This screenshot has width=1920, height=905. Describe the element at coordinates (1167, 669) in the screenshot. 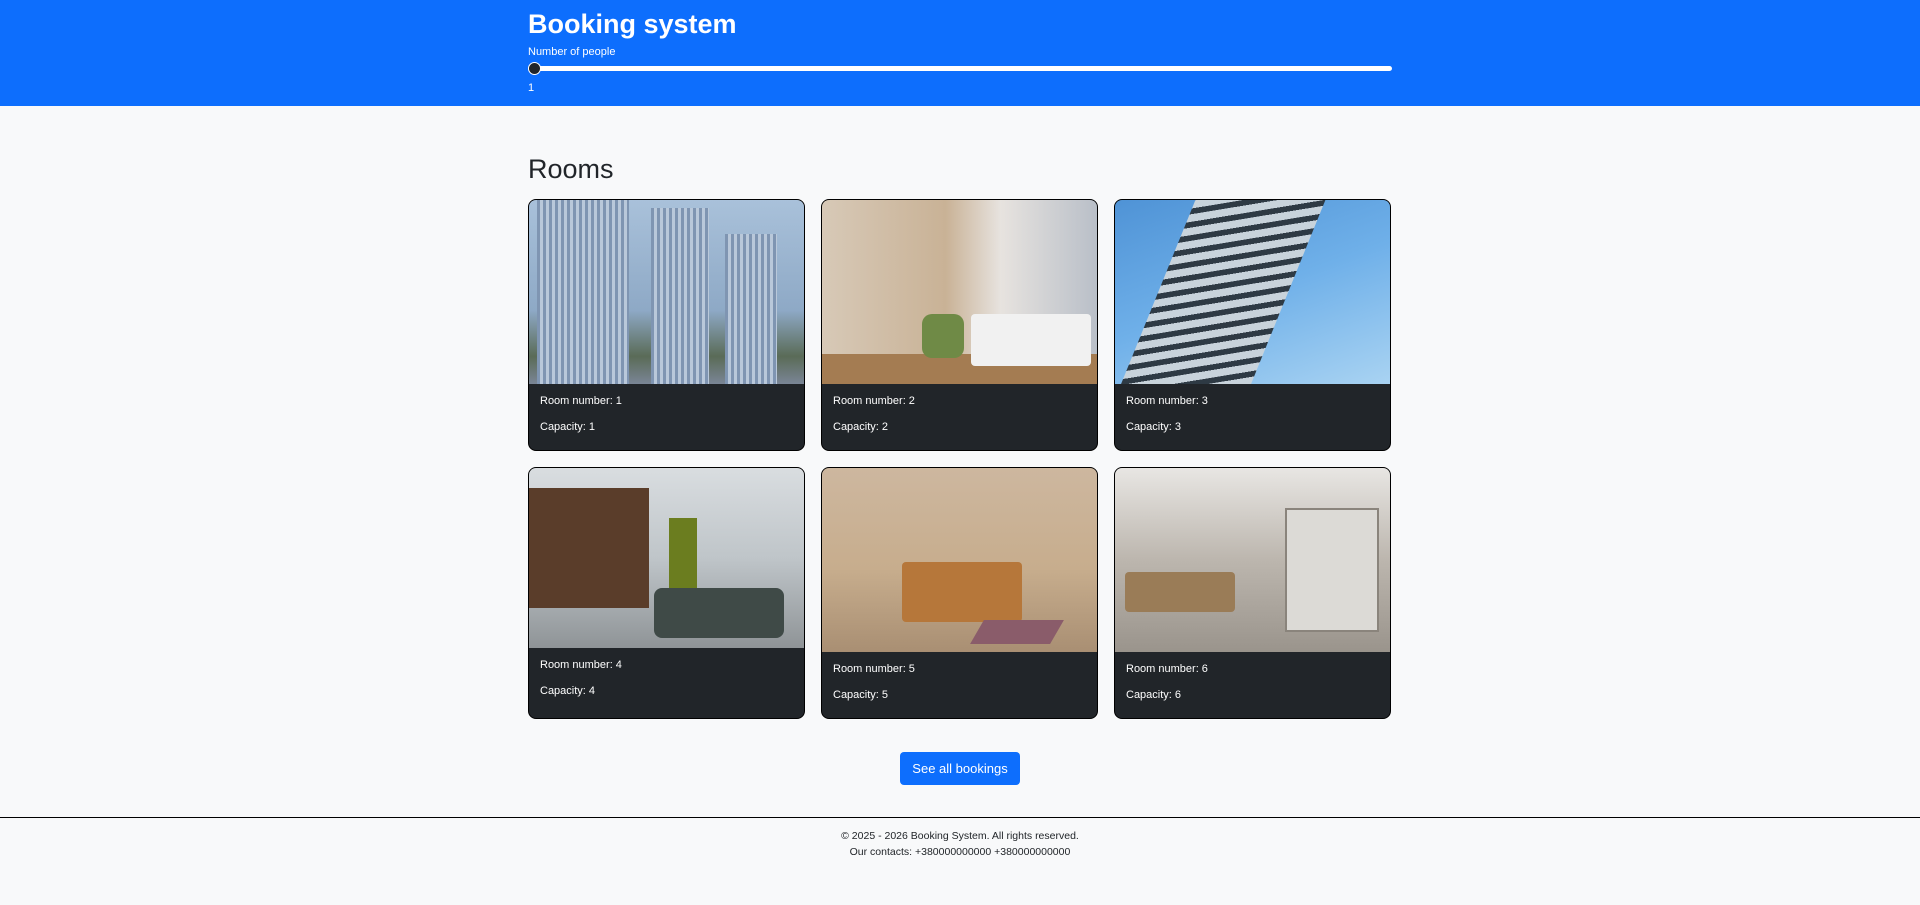

I see `room-number: Room number: 6` at that location.